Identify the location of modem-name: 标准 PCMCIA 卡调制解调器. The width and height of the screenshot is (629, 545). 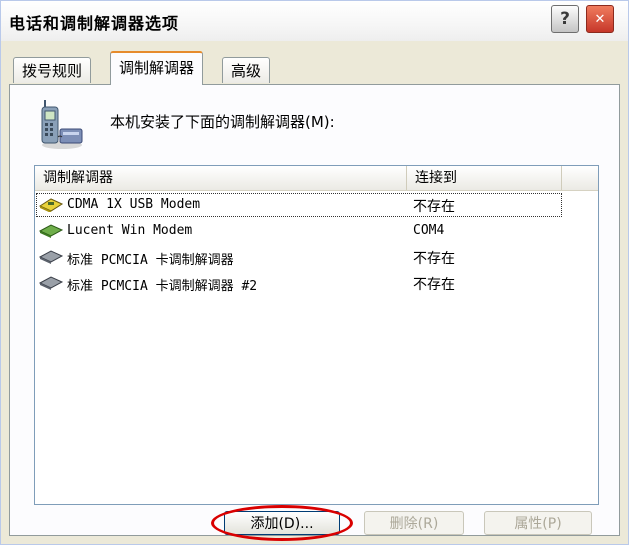
(150, 260).